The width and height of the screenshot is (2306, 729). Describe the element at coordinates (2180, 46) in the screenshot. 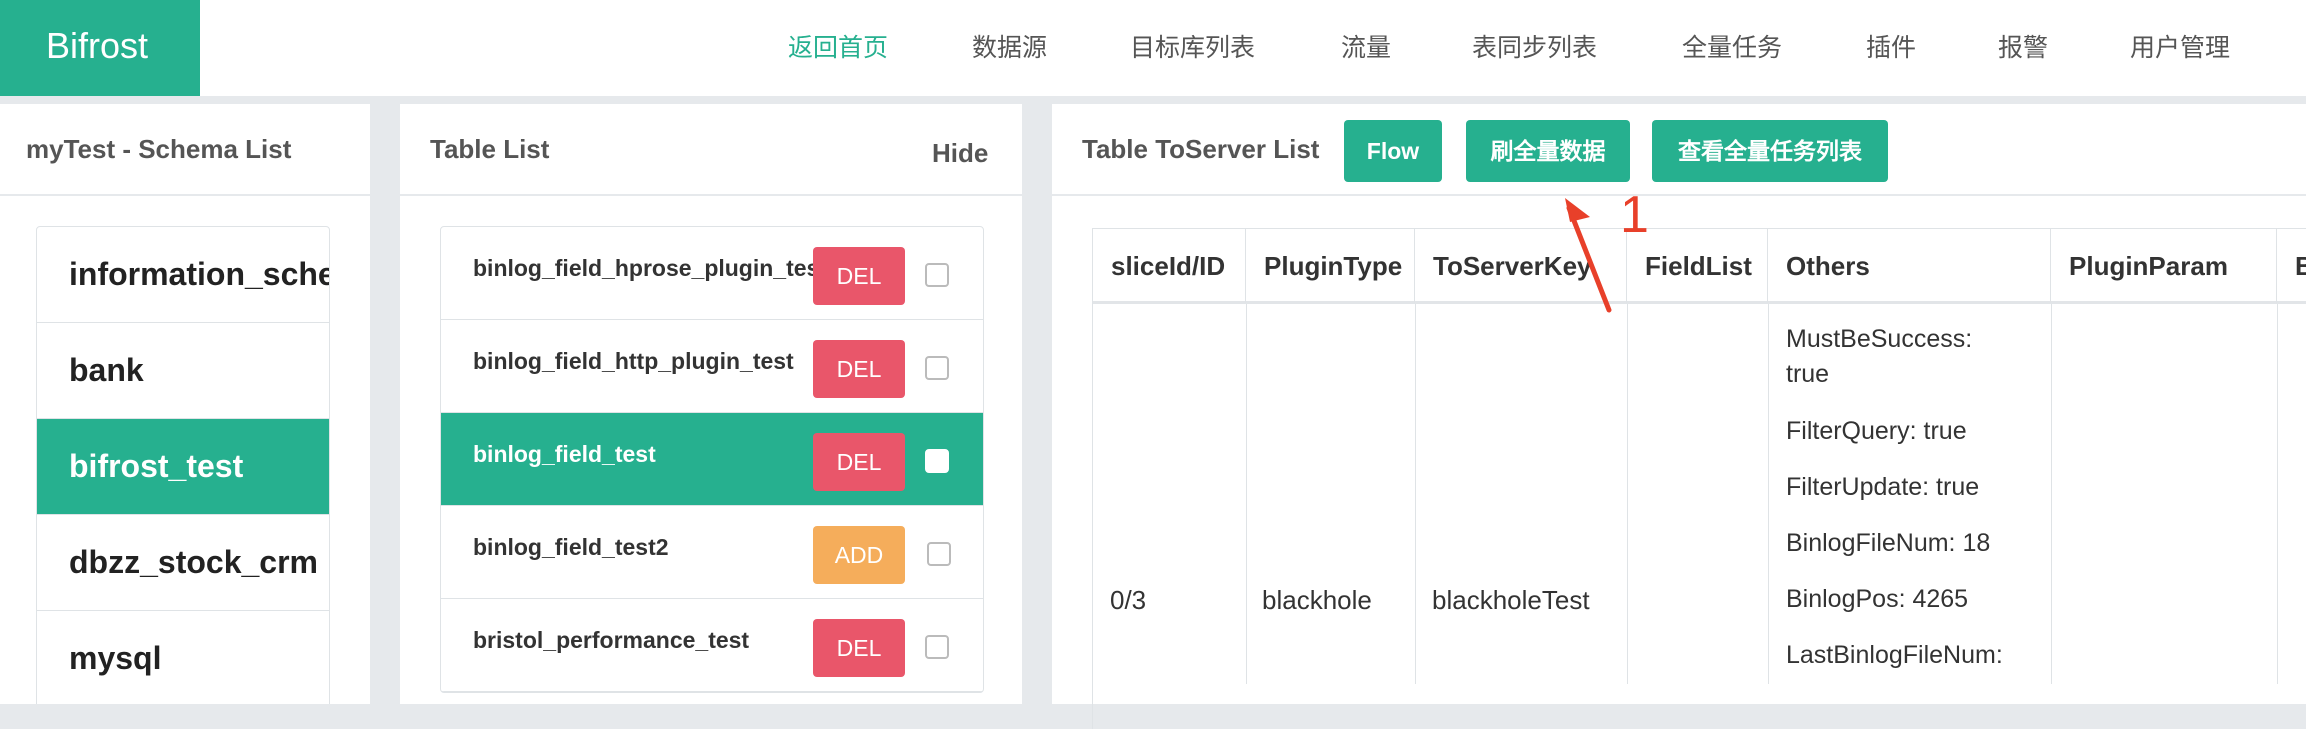

I see `nav-user-management: 用户管理` at that location.